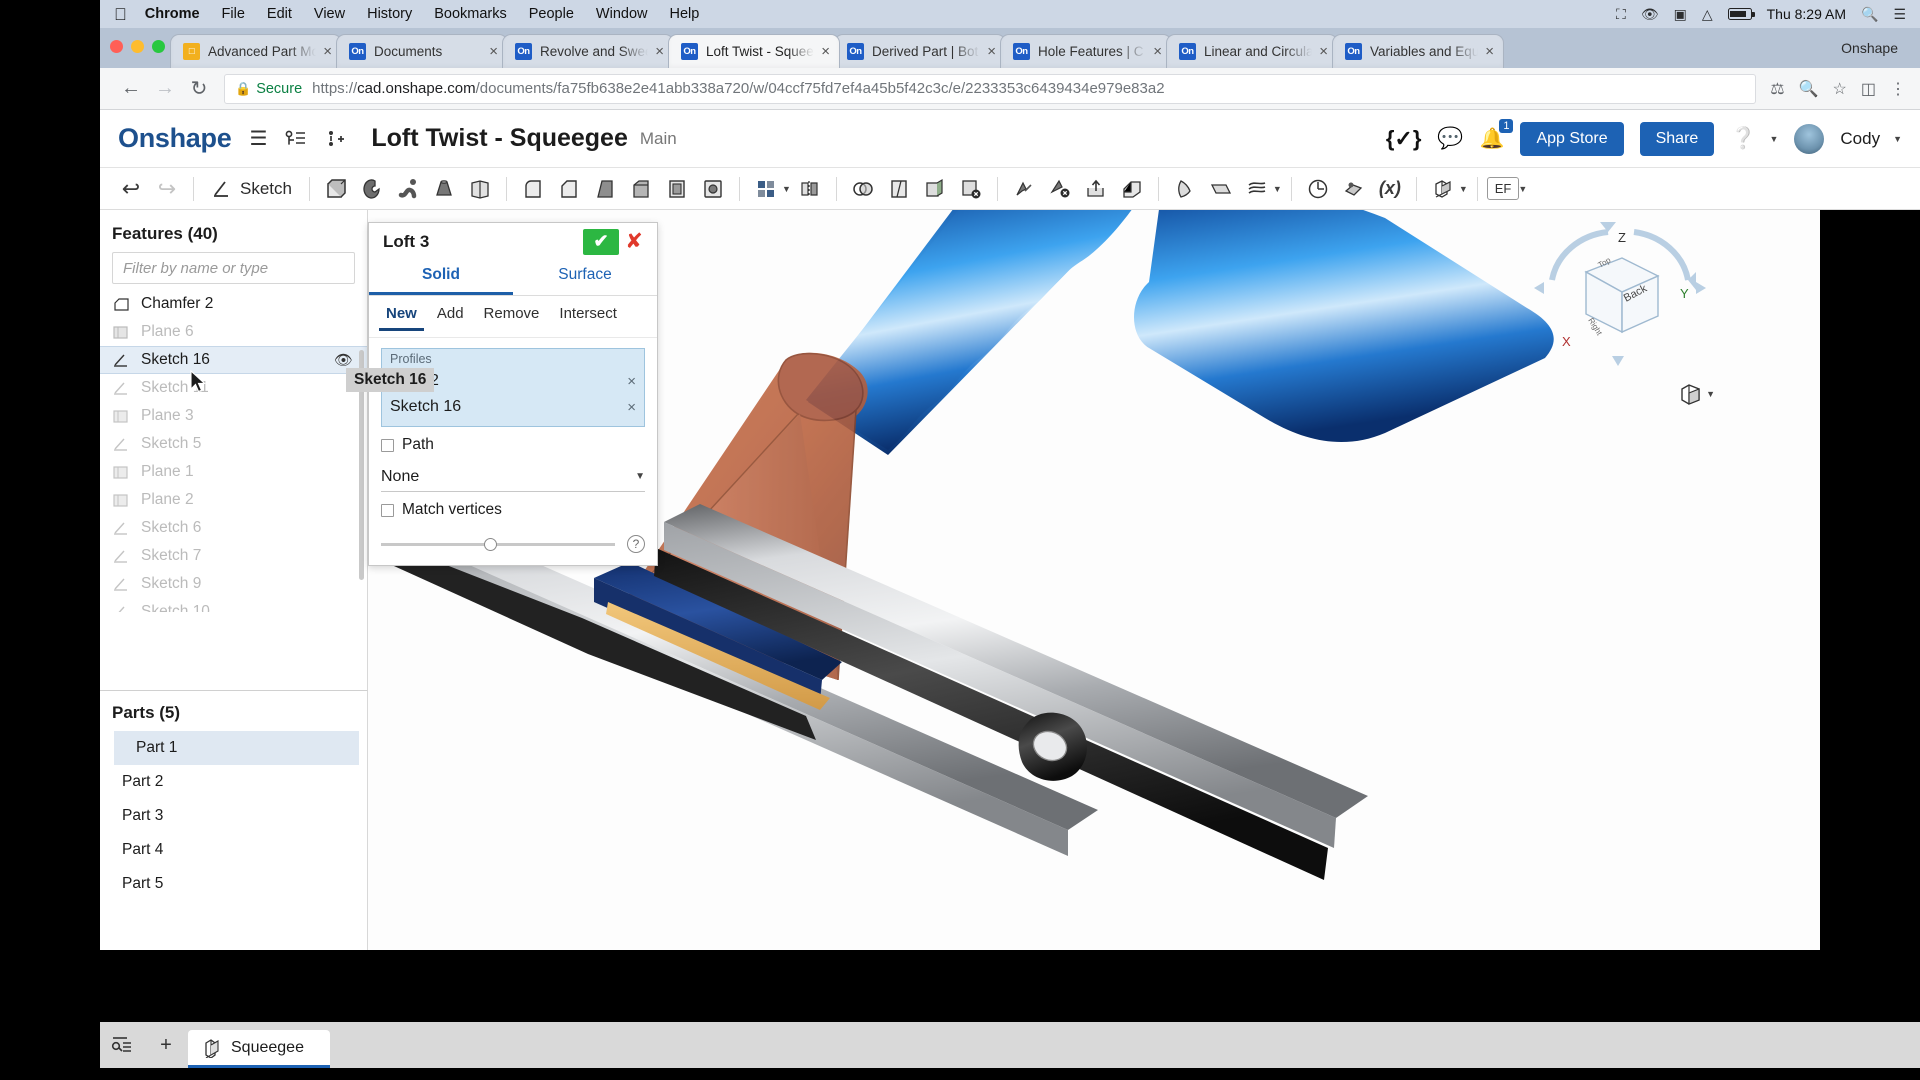  What do you see at coordinates (1503, 188) in the screenshot?
I see `ef-button: EF` at bounding box center [1503, 188].